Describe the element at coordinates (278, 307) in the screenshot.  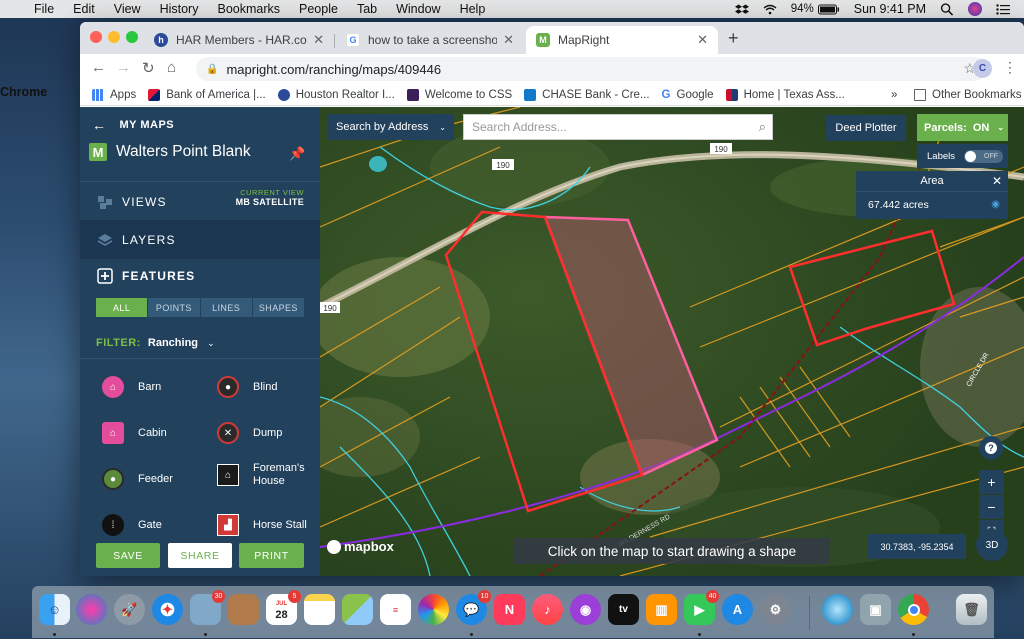
I see `tab-shapes: SHAPES` at that location.